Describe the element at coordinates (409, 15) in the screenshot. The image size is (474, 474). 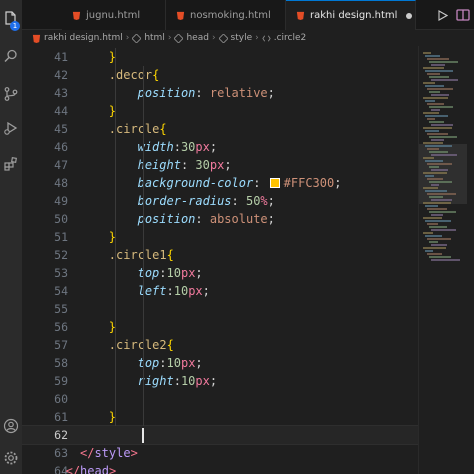
I see `unsaved-dot-icon` at that location.